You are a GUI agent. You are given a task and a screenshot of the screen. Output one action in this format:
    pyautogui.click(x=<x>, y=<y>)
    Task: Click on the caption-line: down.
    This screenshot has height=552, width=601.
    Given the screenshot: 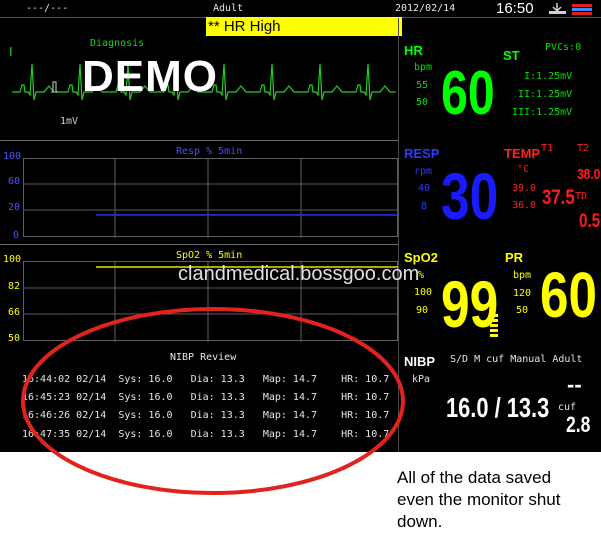 What is the action you would take?
    pyautogui.click(x=420, y=521)
    